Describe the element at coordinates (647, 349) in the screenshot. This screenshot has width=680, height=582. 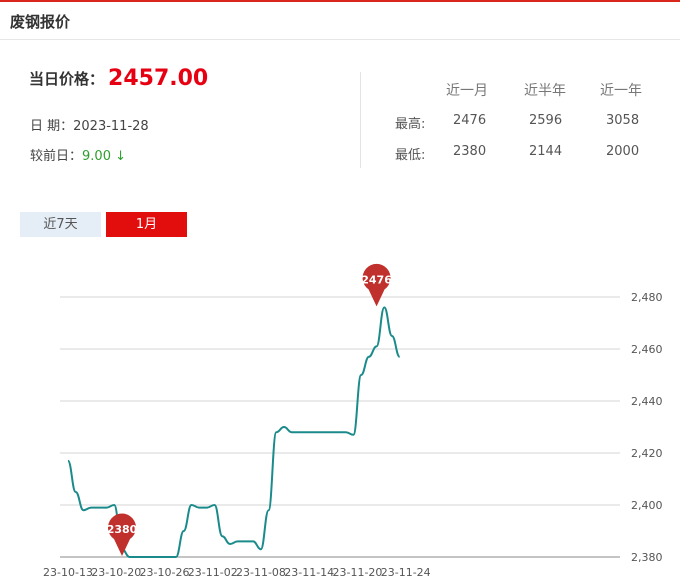
I see `y-tick-label: 2,460` at that location.